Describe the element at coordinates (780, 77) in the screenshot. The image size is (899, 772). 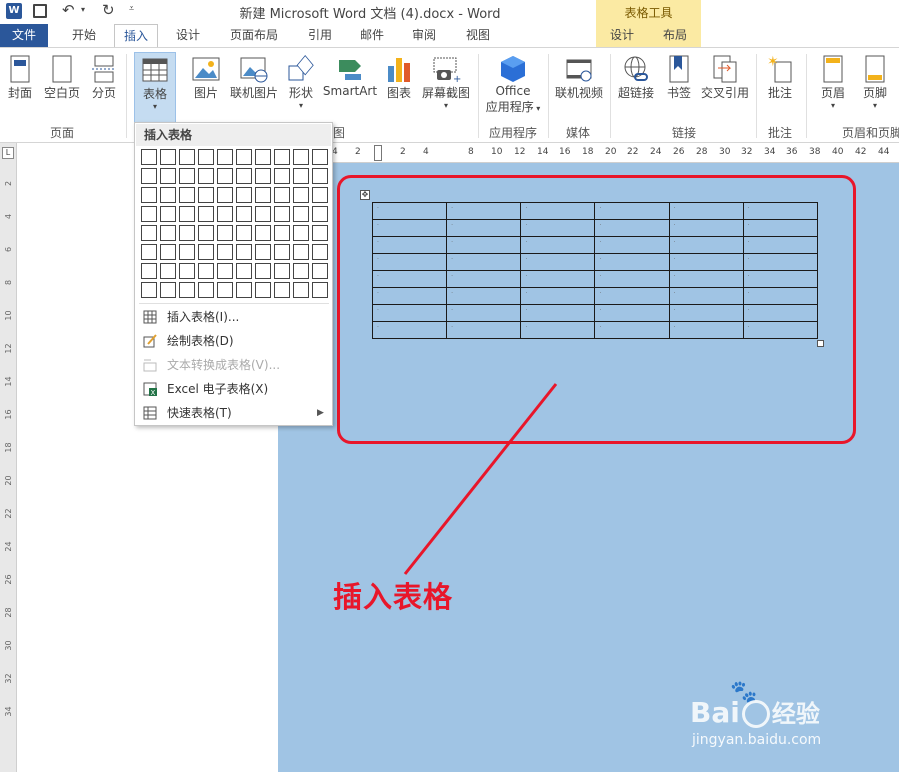
I see `comment-button: ✶ 批注` at that location.